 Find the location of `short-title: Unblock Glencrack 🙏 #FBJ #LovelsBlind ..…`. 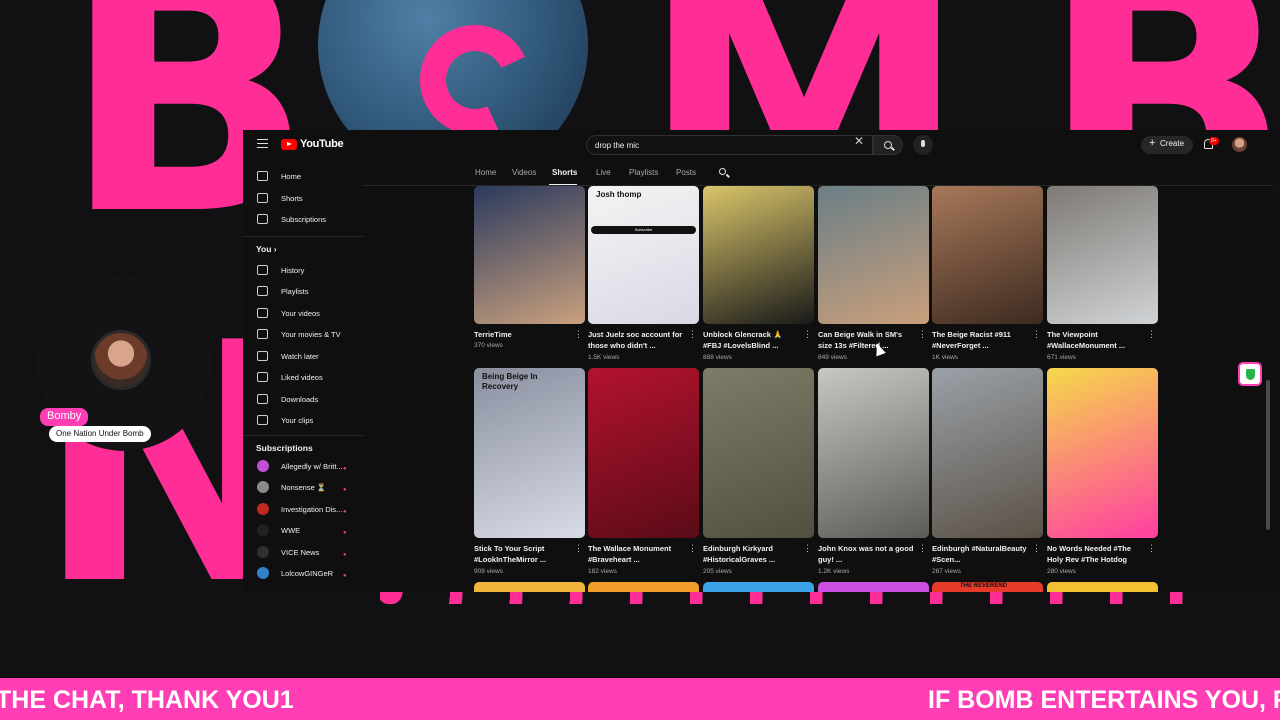

short-title: Unblock Glencrack 🙏 #FBJ #LovelsBlind ..… is located at coordinates (751, 340).